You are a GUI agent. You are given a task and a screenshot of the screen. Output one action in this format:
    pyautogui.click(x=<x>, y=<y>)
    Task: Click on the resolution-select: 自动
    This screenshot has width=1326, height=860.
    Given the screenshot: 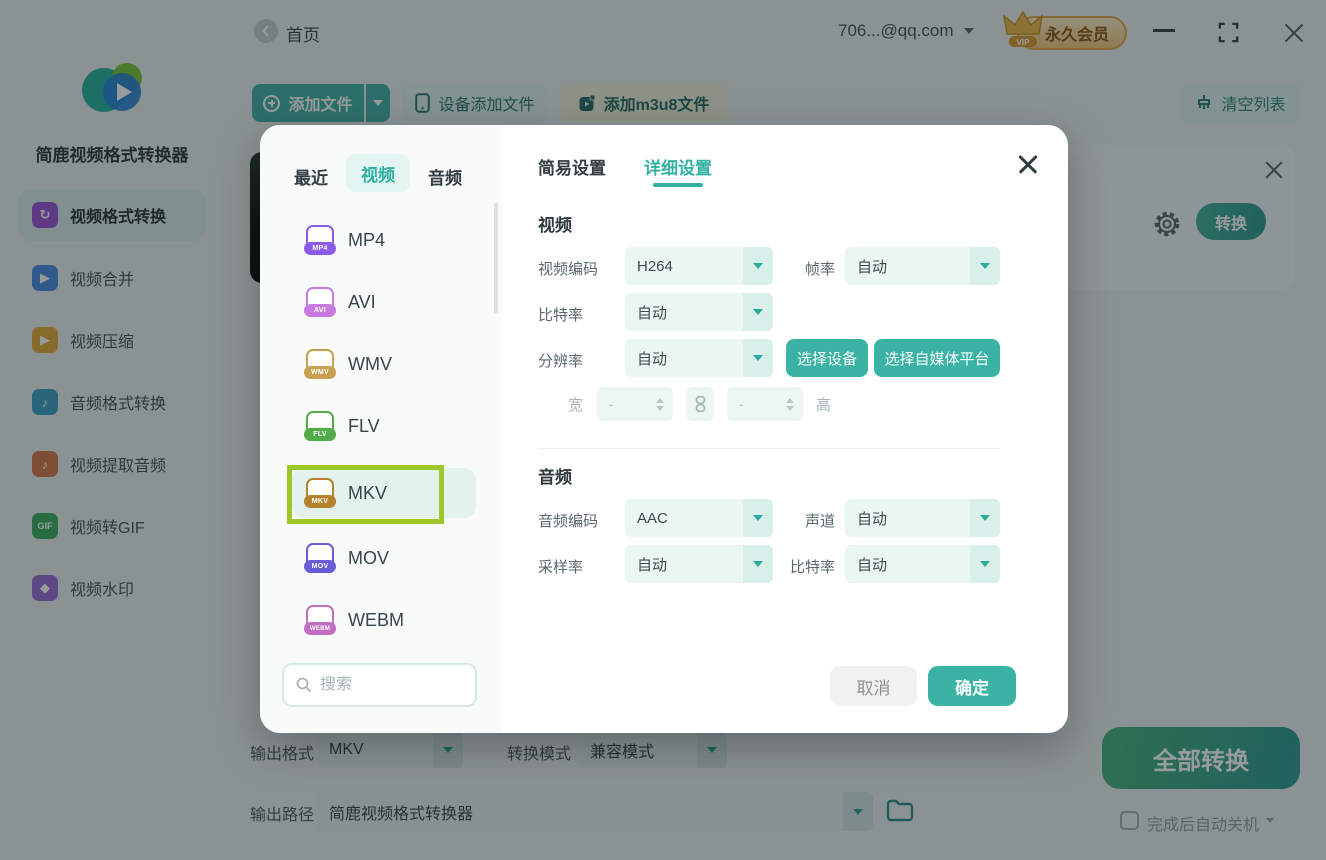 What is the action you would take?
    pyautogui.click(x=699, y=358)
    